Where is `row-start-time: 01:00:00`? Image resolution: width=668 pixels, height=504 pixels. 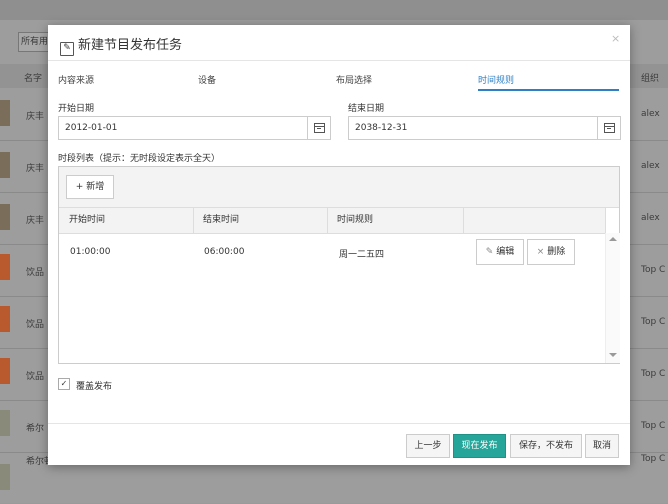 row-start-time: 01:00:00 is located at coordinates (90, 252).